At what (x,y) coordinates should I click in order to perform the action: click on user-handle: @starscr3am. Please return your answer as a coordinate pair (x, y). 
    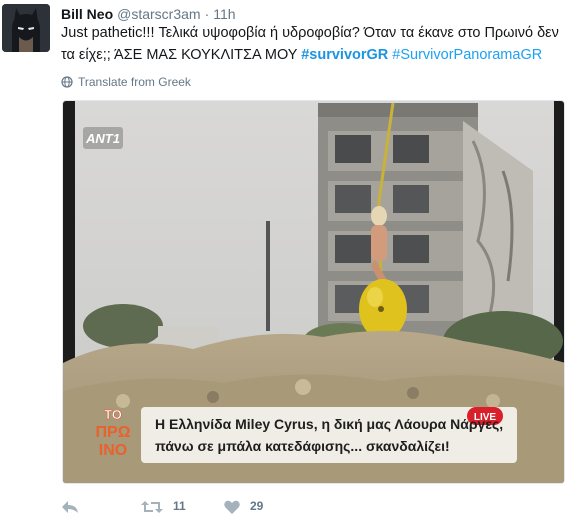
    Looking at the image, I should click on (158, 14).